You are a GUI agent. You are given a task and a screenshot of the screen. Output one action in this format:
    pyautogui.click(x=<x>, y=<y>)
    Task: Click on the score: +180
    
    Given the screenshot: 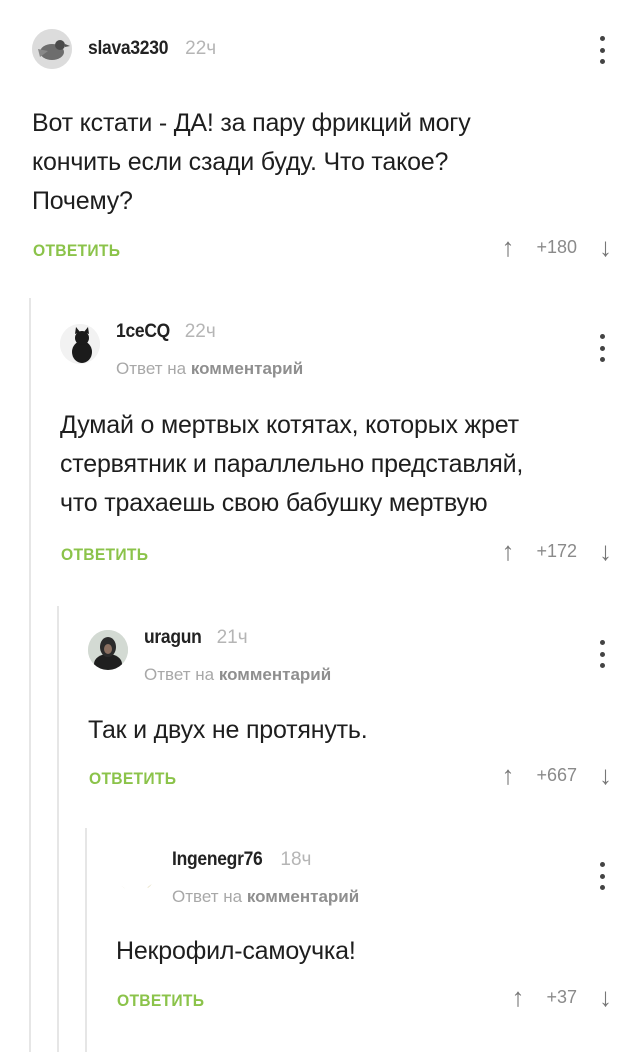 What is the action you would take?
    pyautogui.click(x=556, y=246)
    